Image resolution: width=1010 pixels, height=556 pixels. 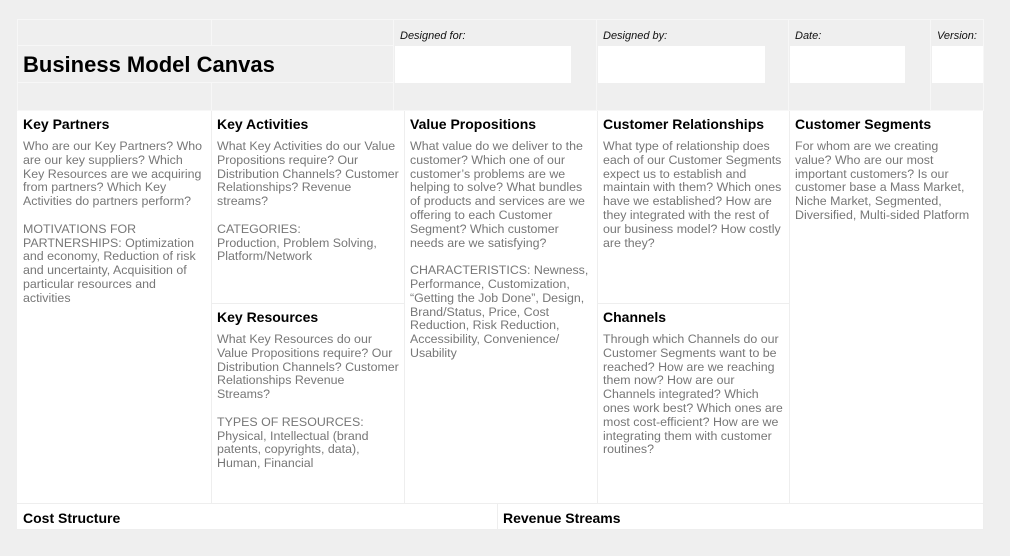 What do you see at coordinates (957, 64) in the screenshot?
I see `version-input` at bounding box center [957, 64].